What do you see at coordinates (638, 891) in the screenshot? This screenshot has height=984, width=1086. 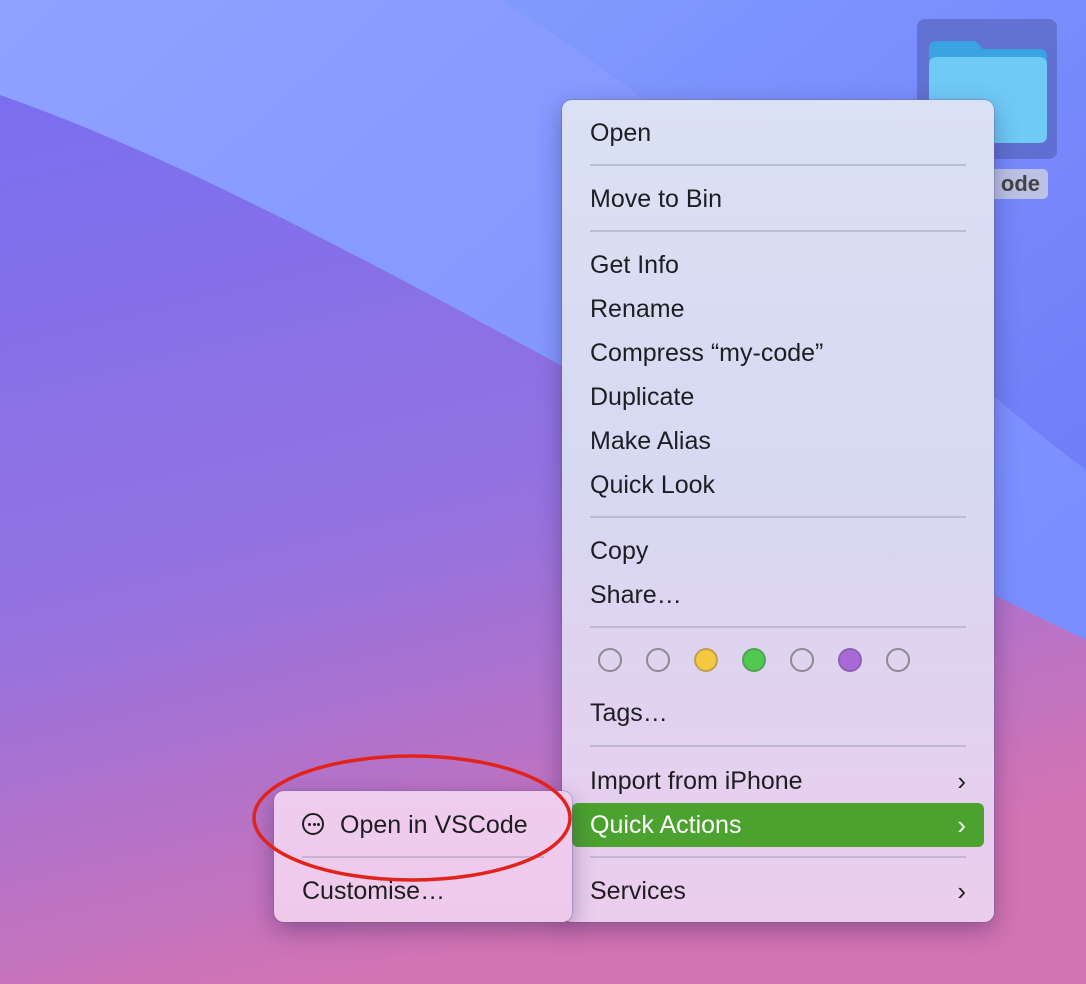 I see `menu-item-label: Services` at bounding box center [638, 891].